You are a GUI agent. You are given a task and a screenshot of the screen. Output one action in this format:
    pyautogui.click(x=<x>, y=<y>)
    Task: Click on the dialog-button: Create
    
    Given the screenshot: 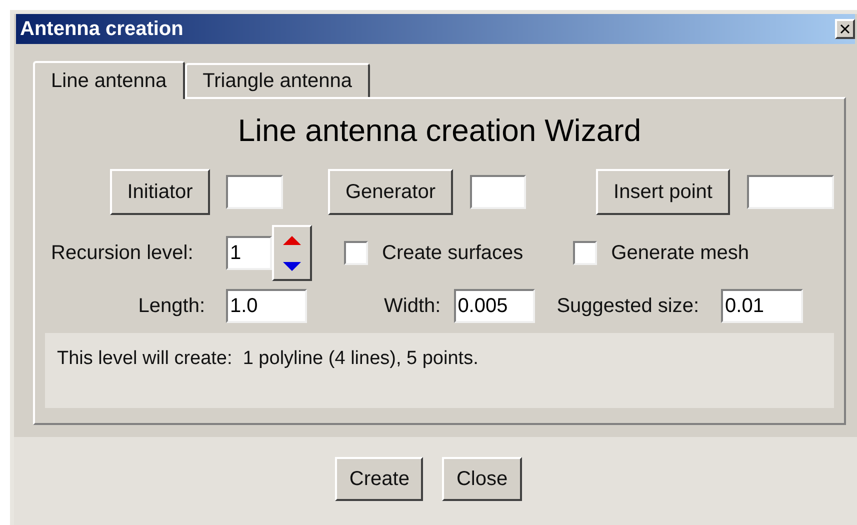 What is the action you would take?
    pyautogui.click(x=379, y=479)
    